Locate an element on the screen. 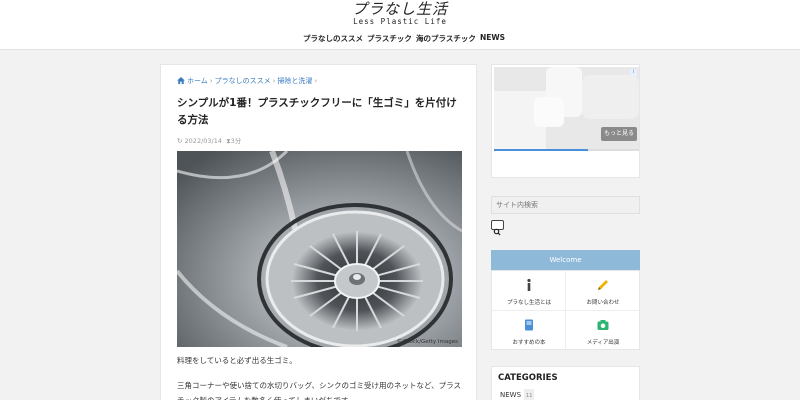 The height and width of the screenshot is (400, 800). logo-subtitle: Less Plastic Life is located at coordinates (400, 21).